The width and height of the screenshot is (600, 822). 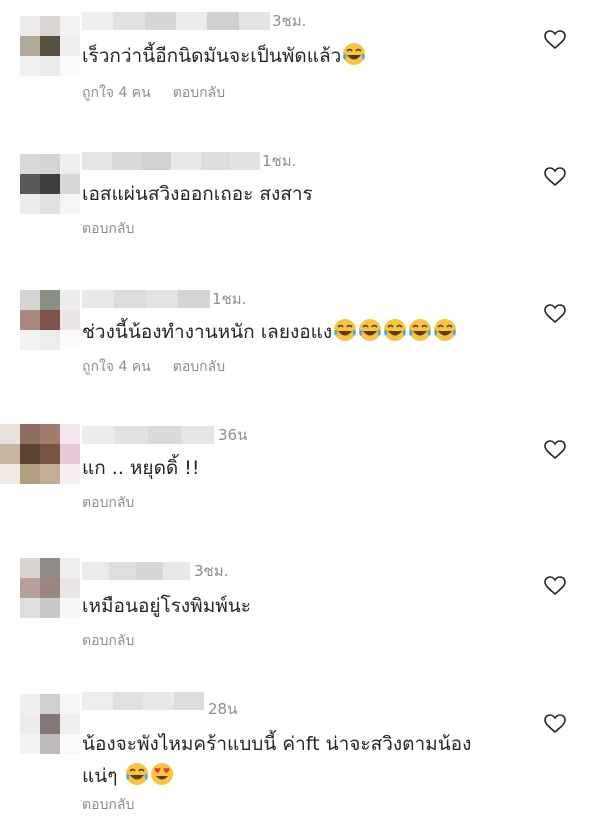 What do you see at coordinates (302, 468) in the screenshot?
I see `comment-text: แก .. หยุดดิ้ !!` at bounding box center [302, 468].